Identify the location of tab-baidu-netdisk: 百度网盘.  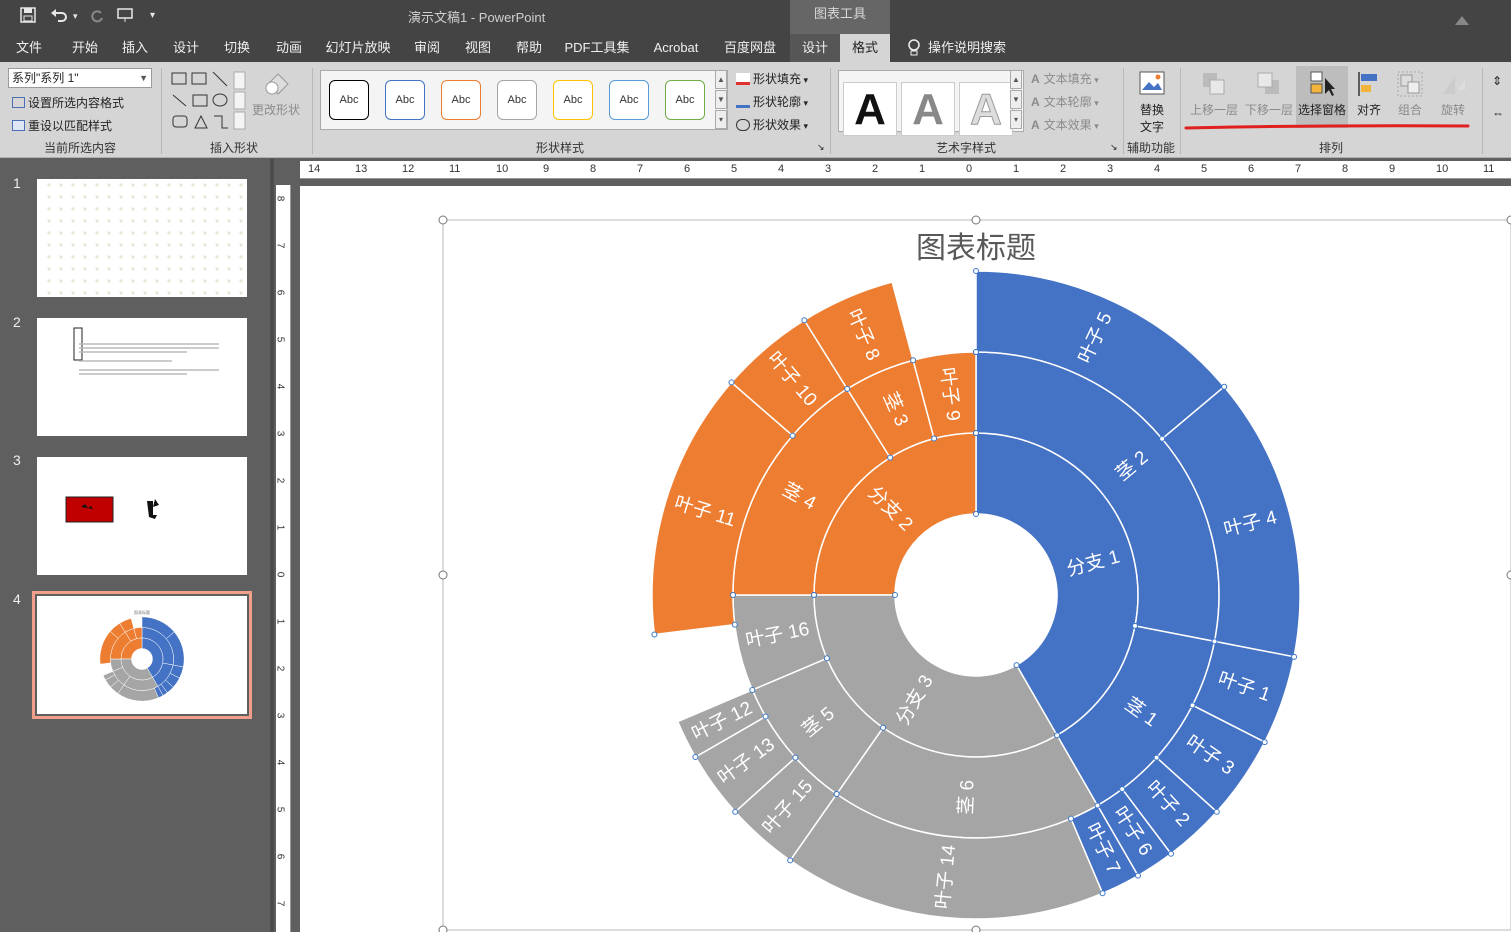
(750, 48).